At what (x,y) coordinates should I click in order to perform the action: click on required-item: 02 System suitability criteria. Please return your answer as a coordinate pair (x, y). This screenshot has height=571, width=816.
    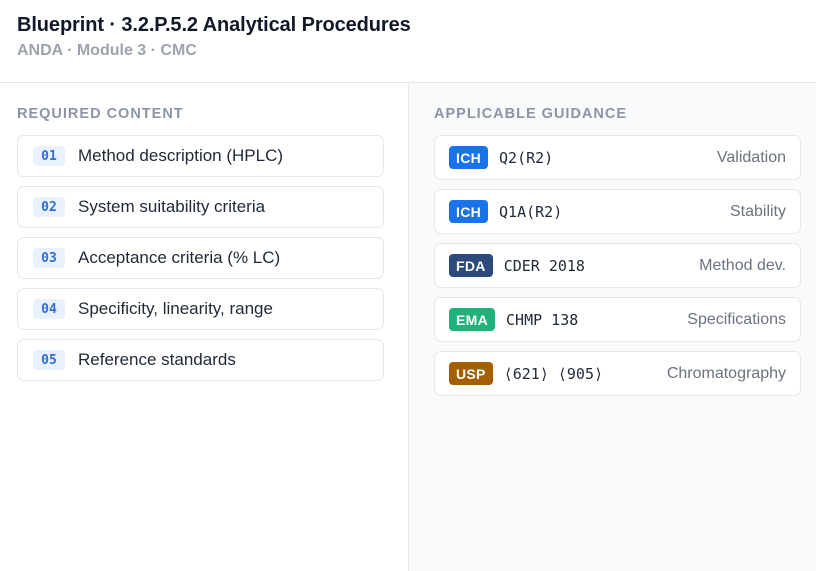
    Looking at the image, I should click on (200, 207).